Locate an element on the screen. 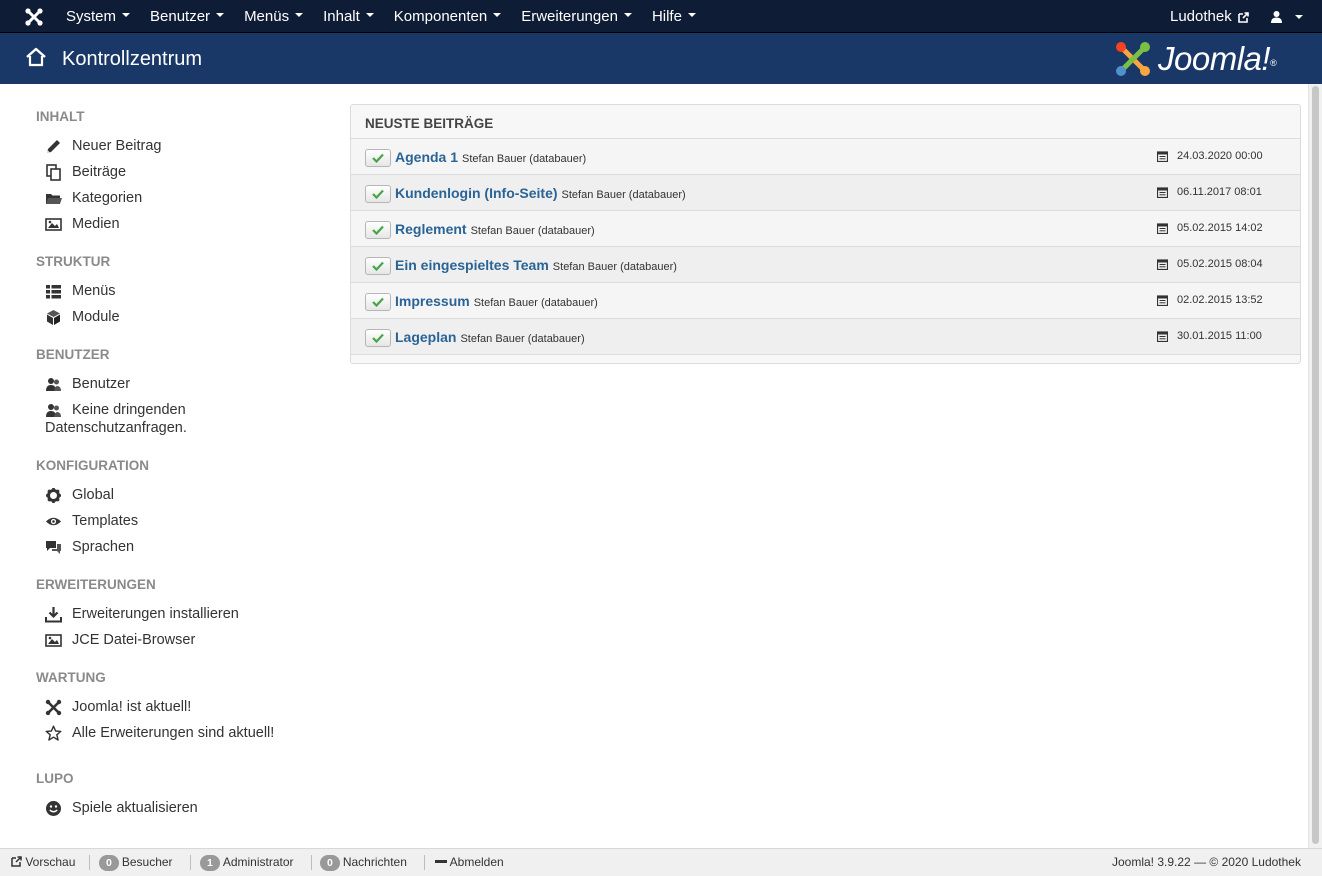  brand-name: Joomla! is located at coordinates (1214, 58).